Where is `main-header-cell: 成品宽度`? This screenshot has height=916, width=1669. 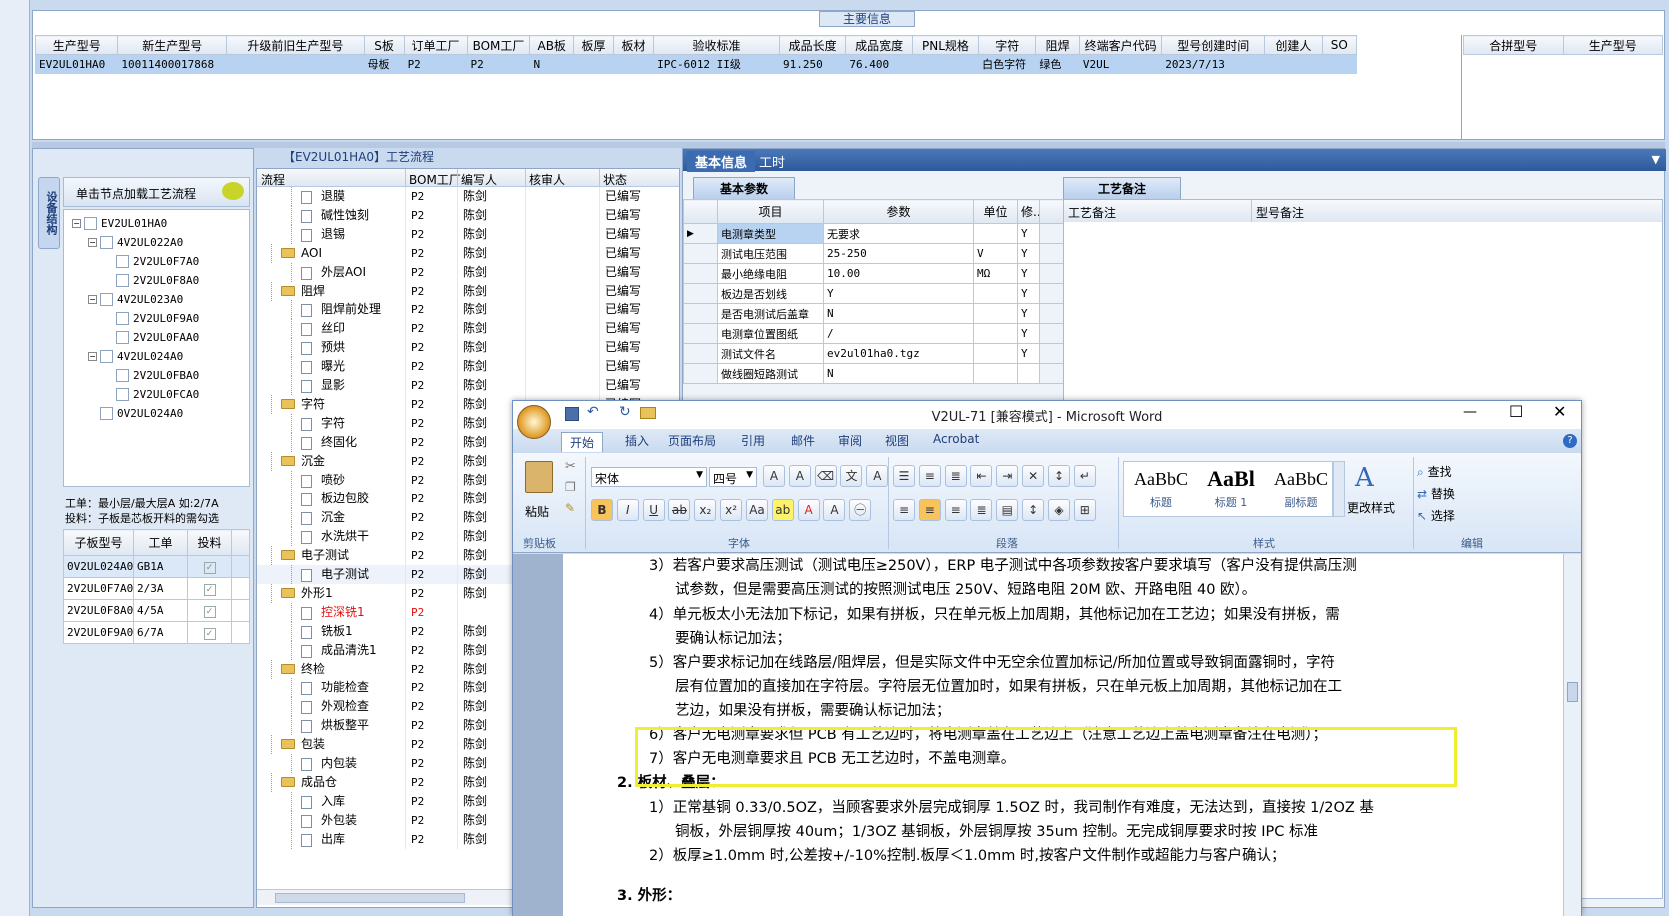 main-header-cell: 成品宽度 is located at coordinates (879, 45).